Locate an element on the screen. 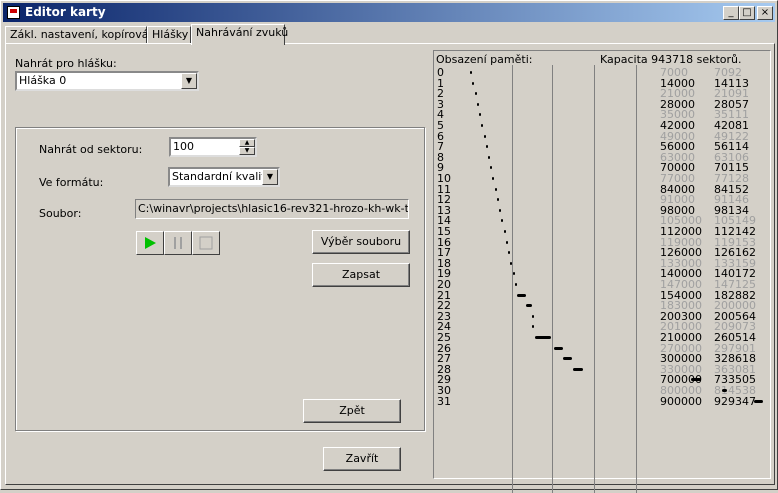 This screenshot has height=493, width=778. file-label: Soubor: is located at coordinates (60, 213).